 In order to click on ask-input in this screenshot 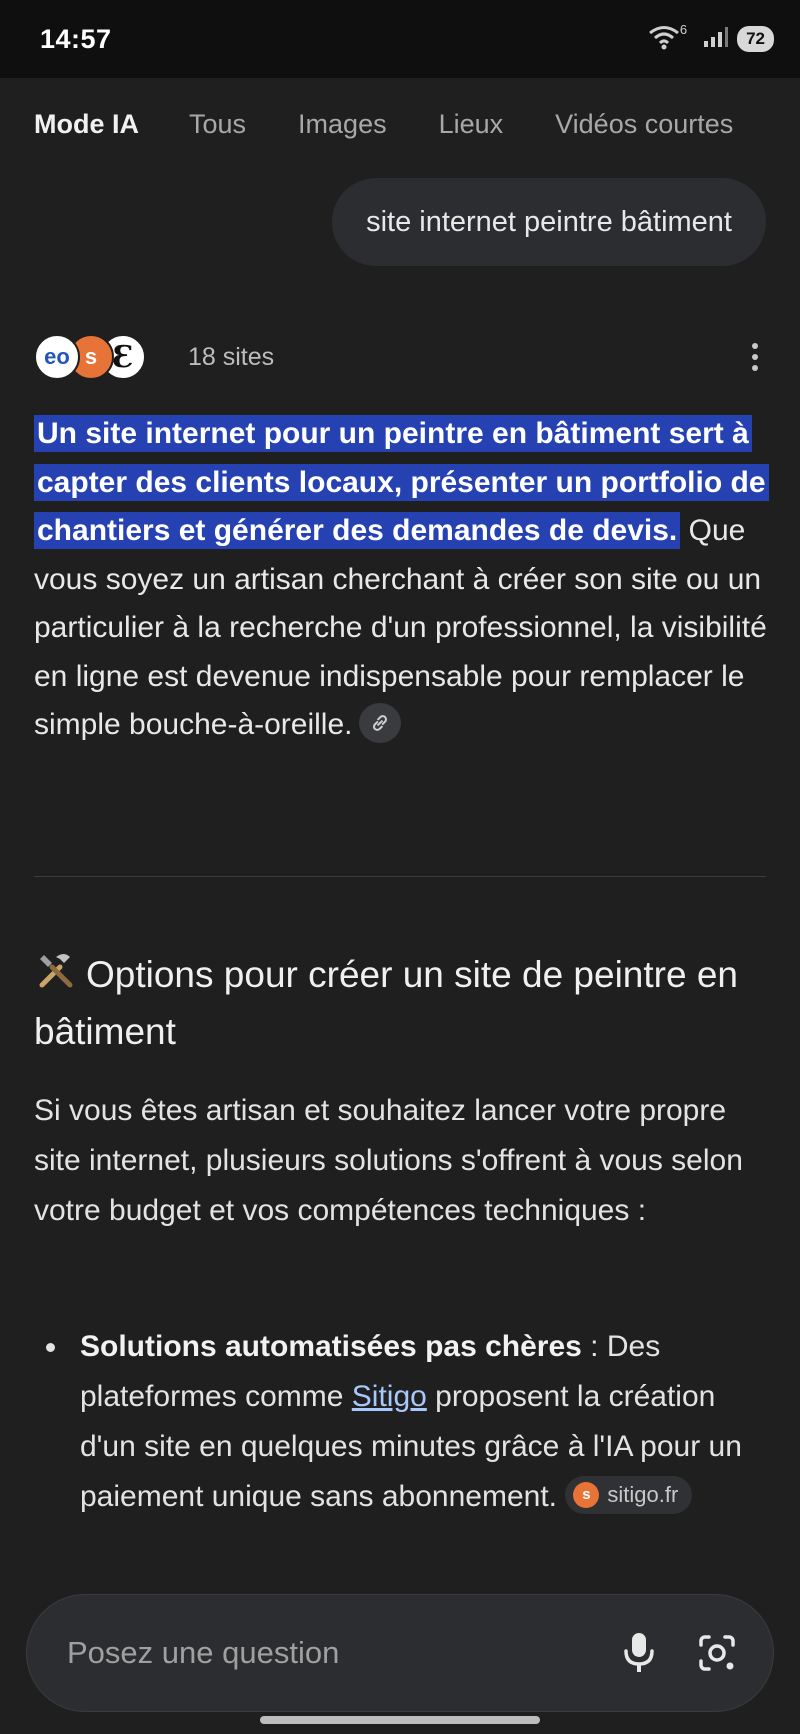, I will do `click(329, 1653)`.